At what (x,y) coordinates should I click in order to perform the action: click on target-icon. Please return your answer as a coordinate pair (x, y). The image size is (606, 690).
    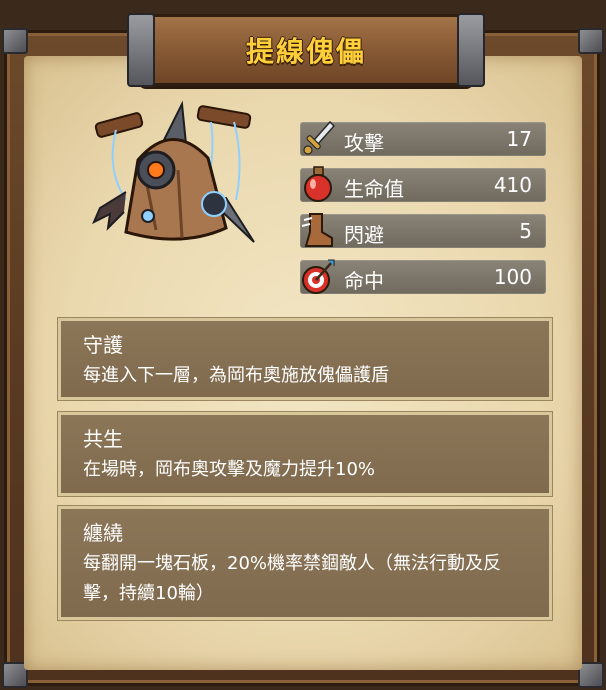
    Looking at the image, I should click on (318, 276).